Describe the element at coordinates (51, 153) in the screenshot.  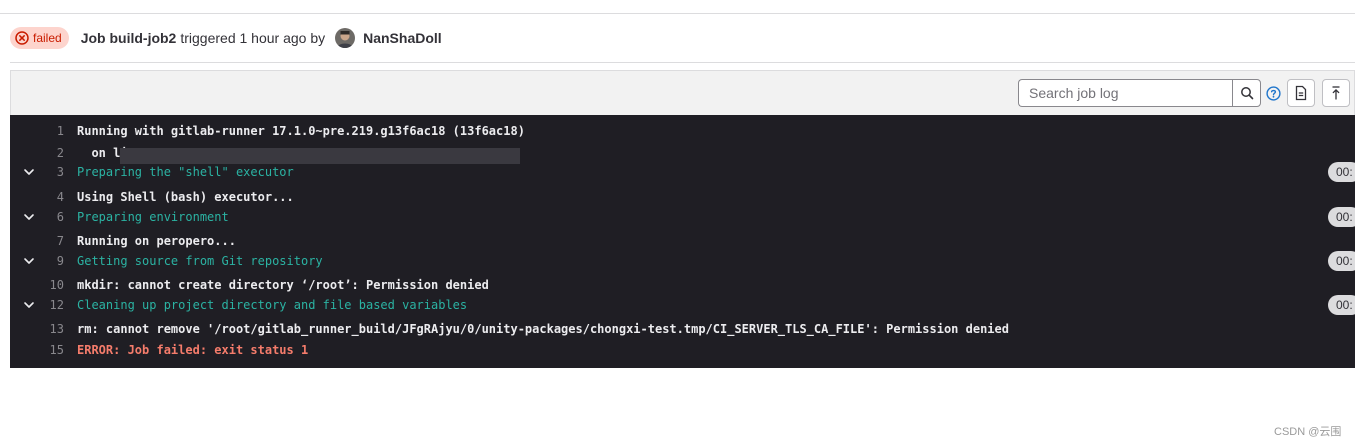
I see `line-number: 2` at that location.